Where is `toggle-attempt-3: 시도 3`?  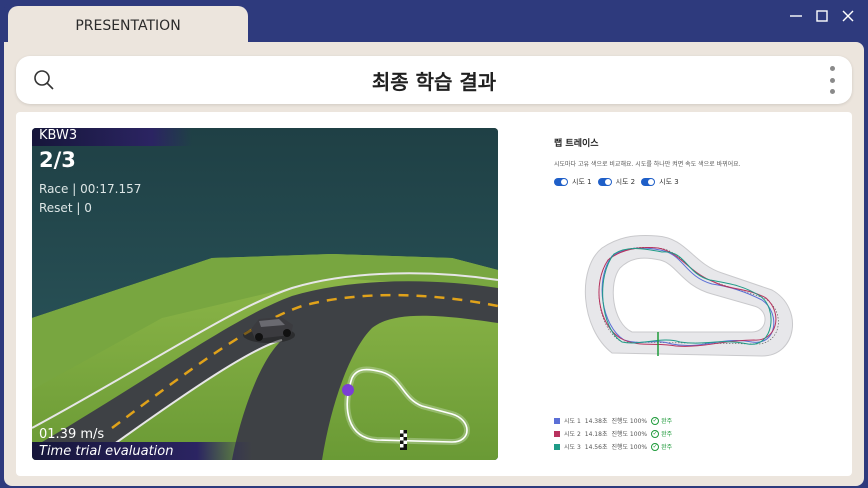
toggle-attempt-3: 시도 3 is located at coordinates (660, 182).